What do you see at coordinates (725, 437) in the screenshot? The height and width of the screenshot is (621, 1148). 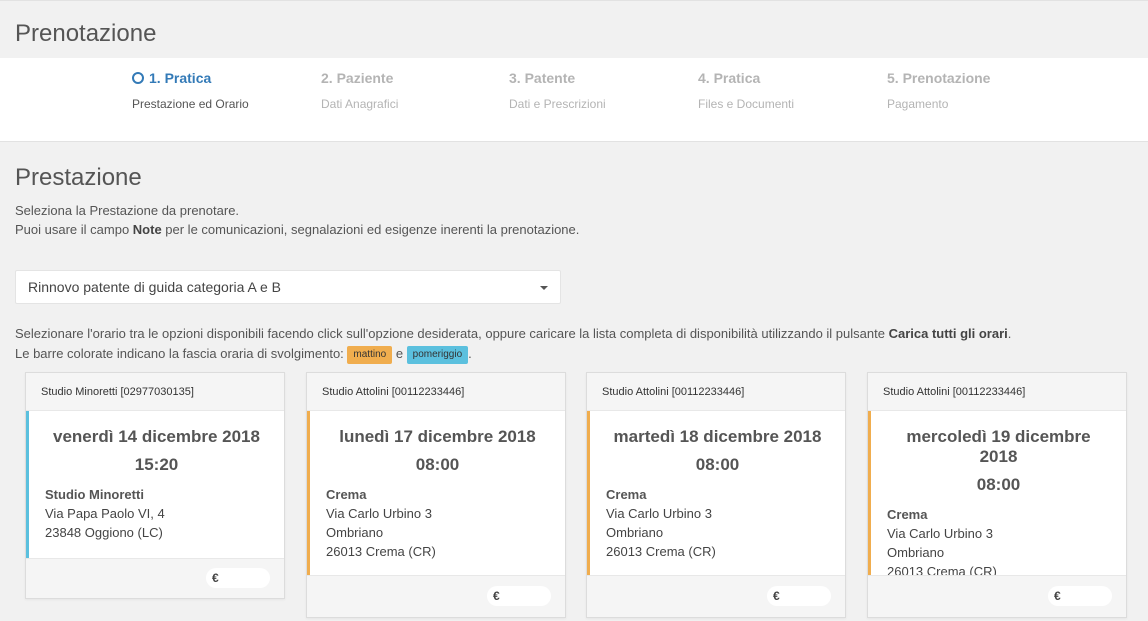 I see `slot-date: martedì 18 dicembre 2018` at bounding box center [725, 437].